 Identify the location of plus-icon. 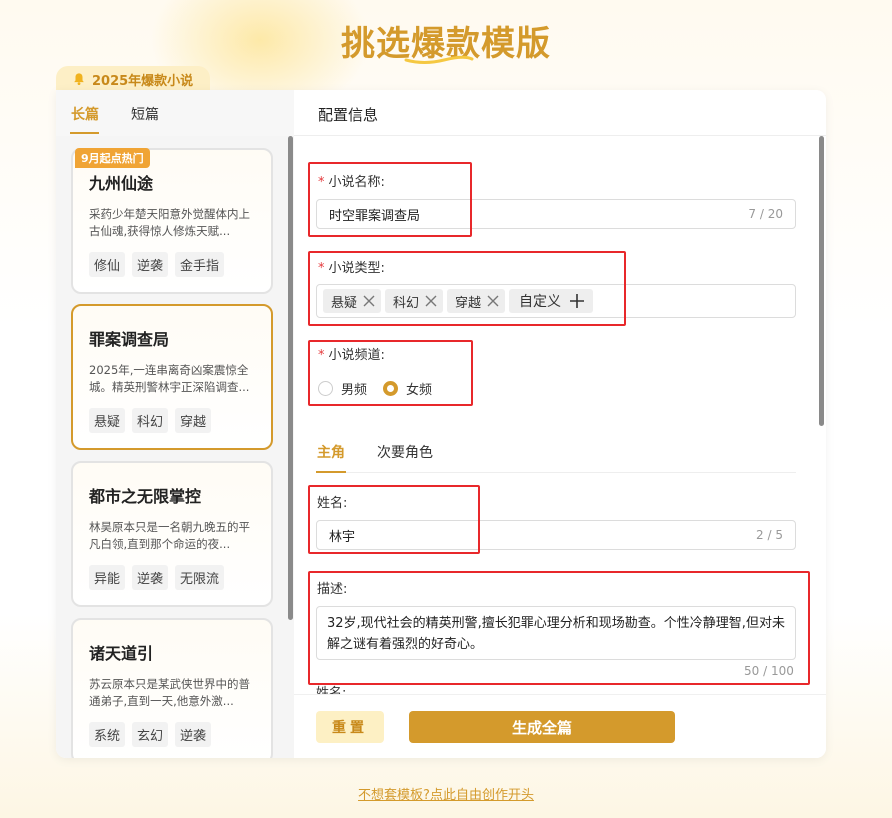
(577, 301).